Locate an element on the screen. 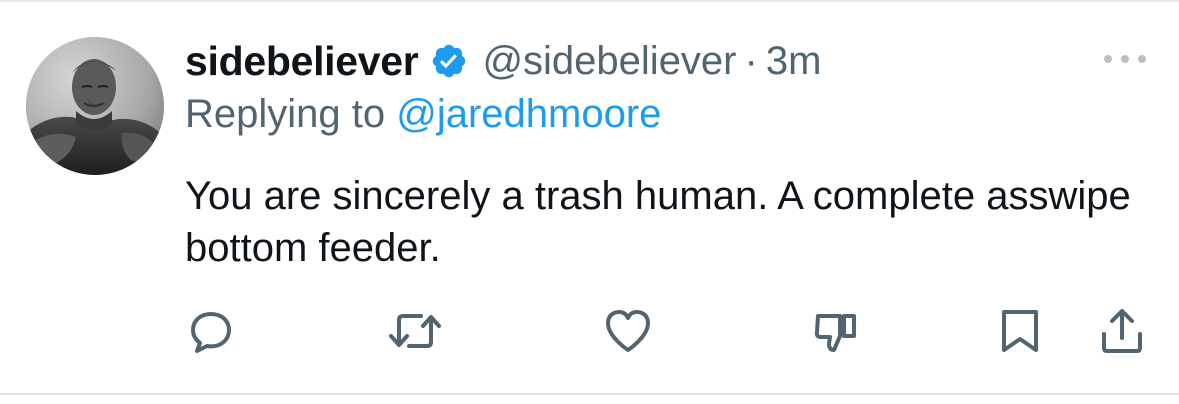  timestamp: 3m is located at coordinates (794, 61).